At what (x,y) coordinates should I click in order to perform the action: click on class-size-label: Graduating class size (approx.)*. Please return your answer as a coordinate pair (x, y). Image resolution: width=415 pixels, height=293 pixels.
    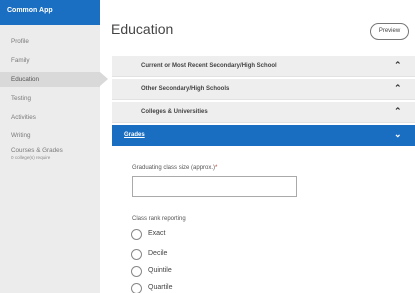
    Looking at the image, I should click on (175, 168).